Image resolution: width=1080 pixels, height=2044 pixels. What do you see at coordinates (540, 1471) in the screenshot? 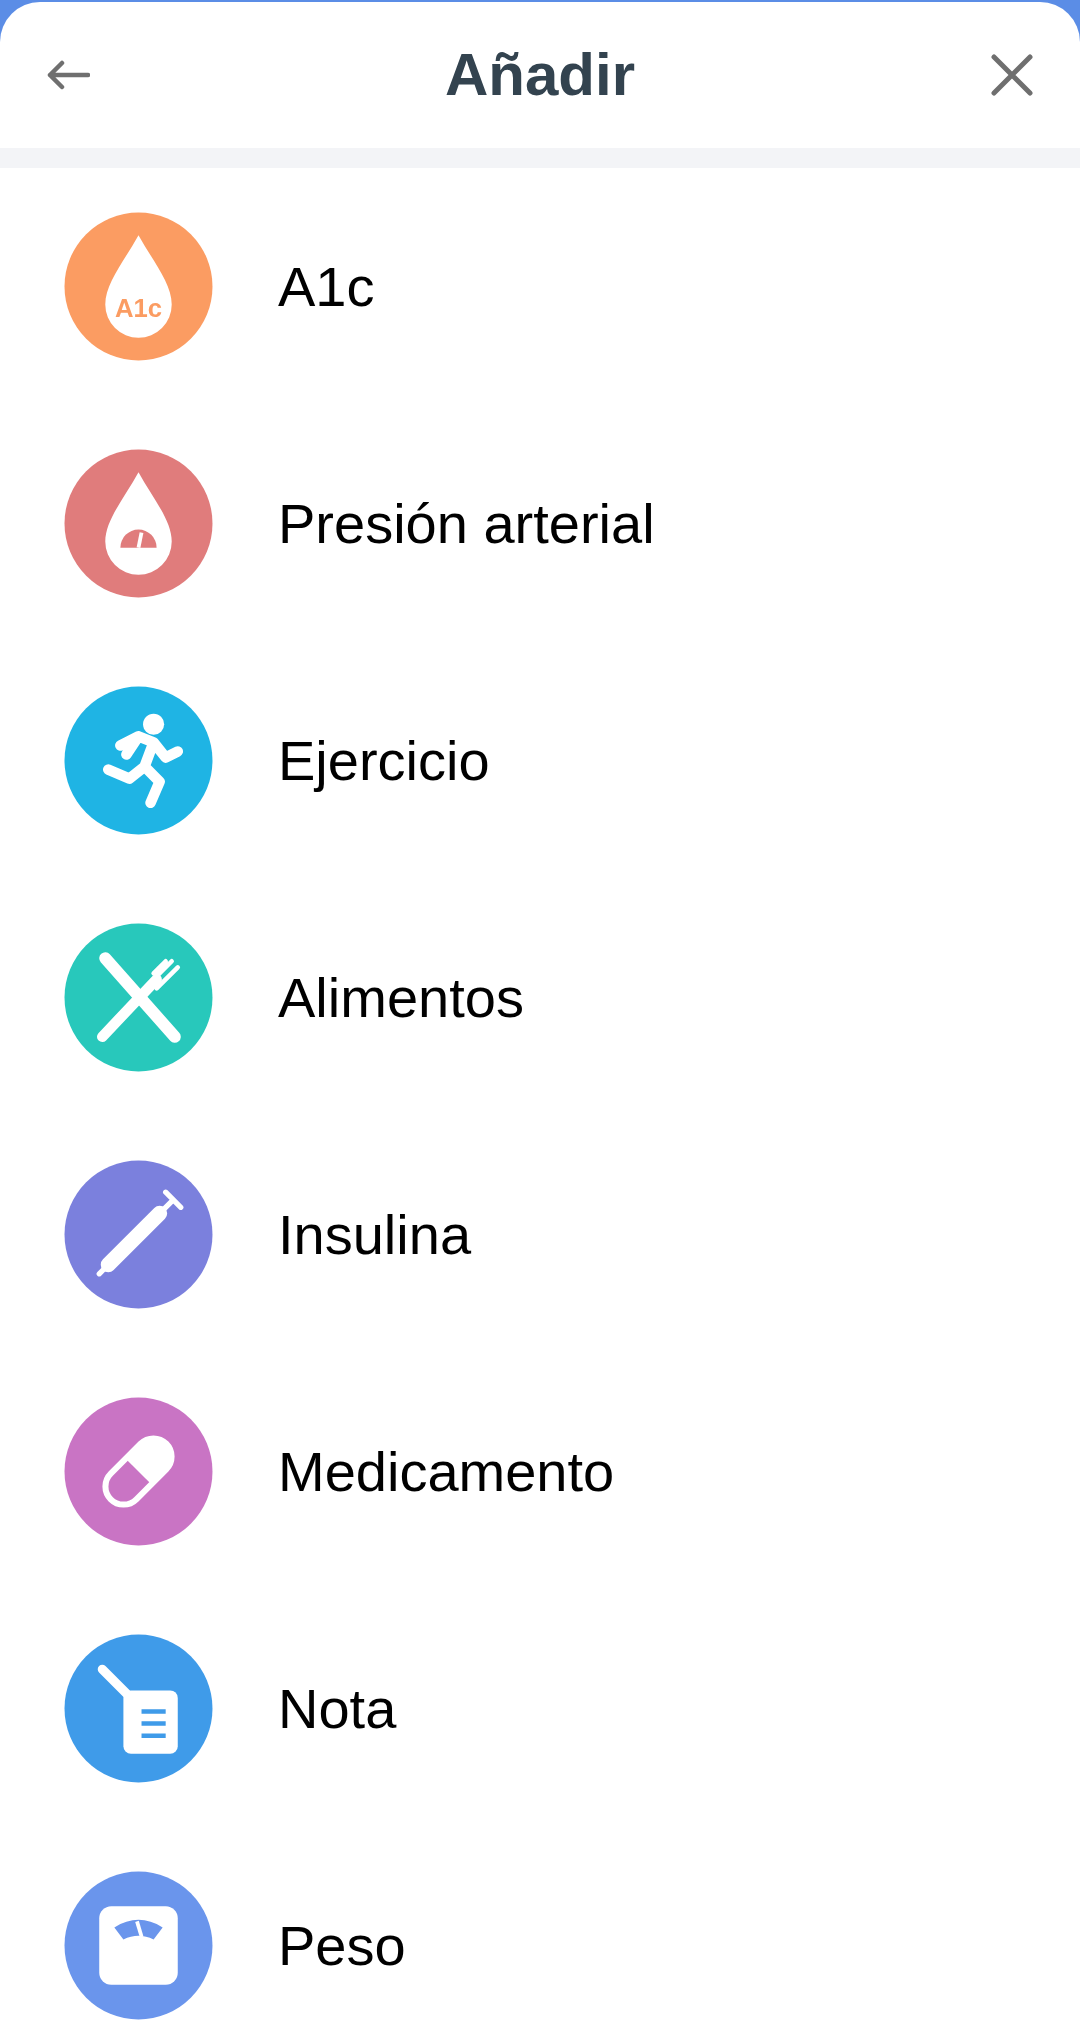
I see `list-item: Medicamento` at bounding box center [540, 1471].